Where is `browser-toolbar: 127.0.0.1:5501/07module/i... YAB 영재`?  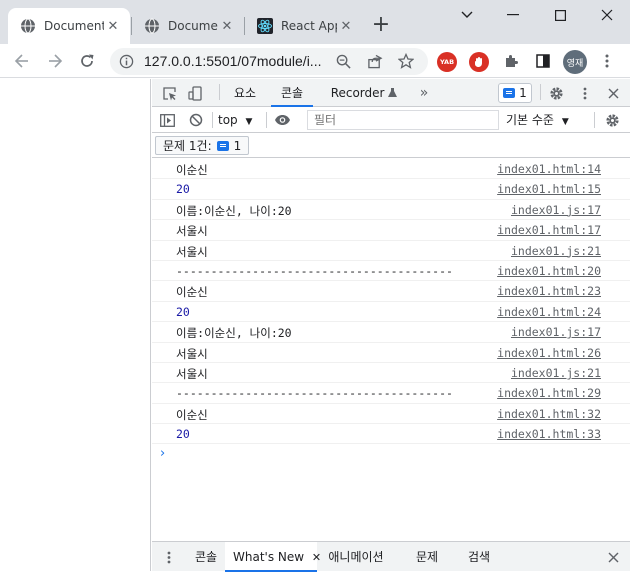 browser-toolbar: 127.0.0.1:5501/07module/i... YAB 영재 is located at coordinates (315, 61).